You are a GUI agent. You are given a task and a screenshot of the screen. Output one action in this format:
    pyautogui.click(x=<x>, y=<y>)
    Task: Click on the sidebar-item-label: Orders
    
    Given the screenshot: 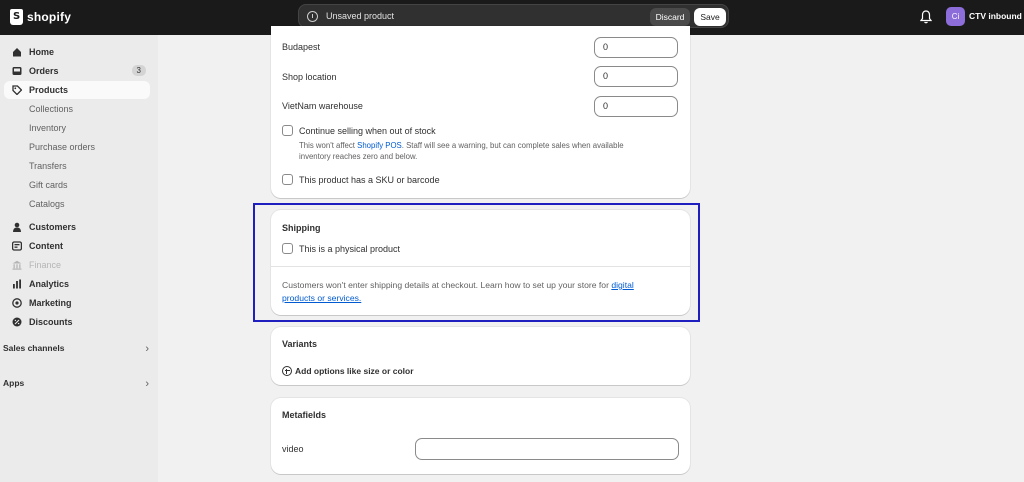 What is the action you would take?
    pyautogui.click(x=44, y=71)
    